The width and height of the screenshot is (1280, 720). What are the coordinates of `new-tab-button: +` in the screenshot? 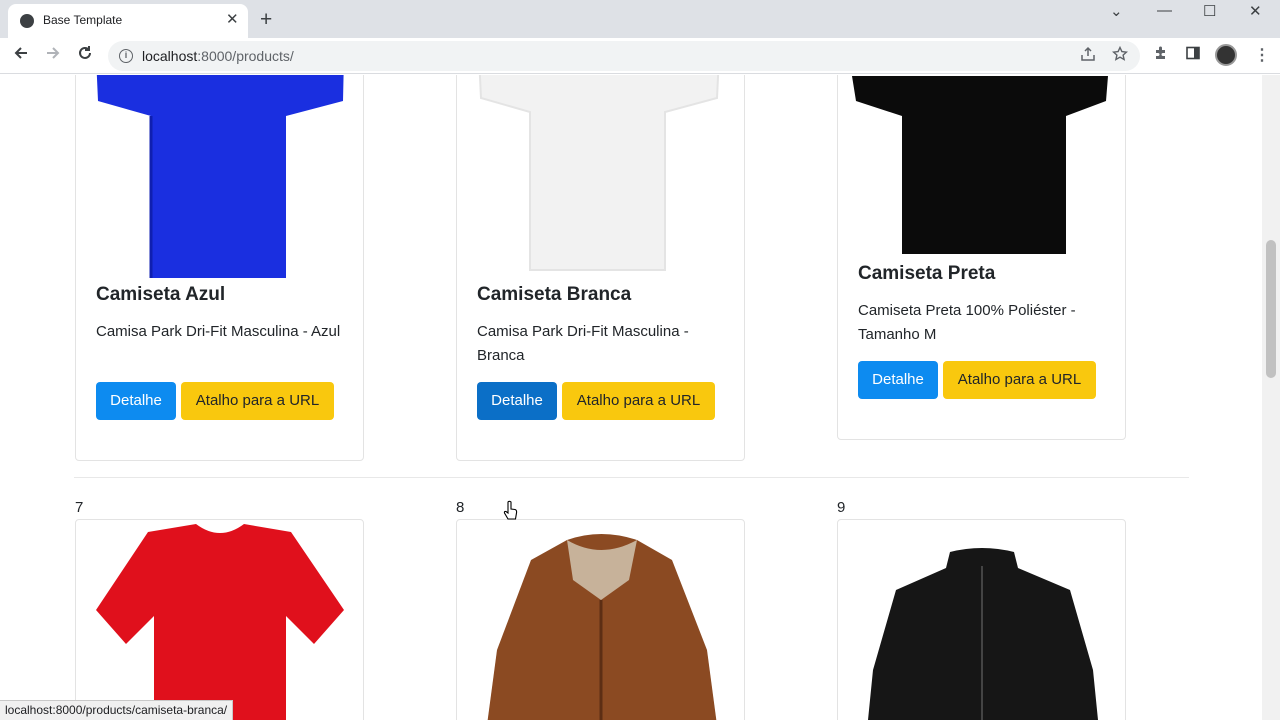 It's located at (266, 20).